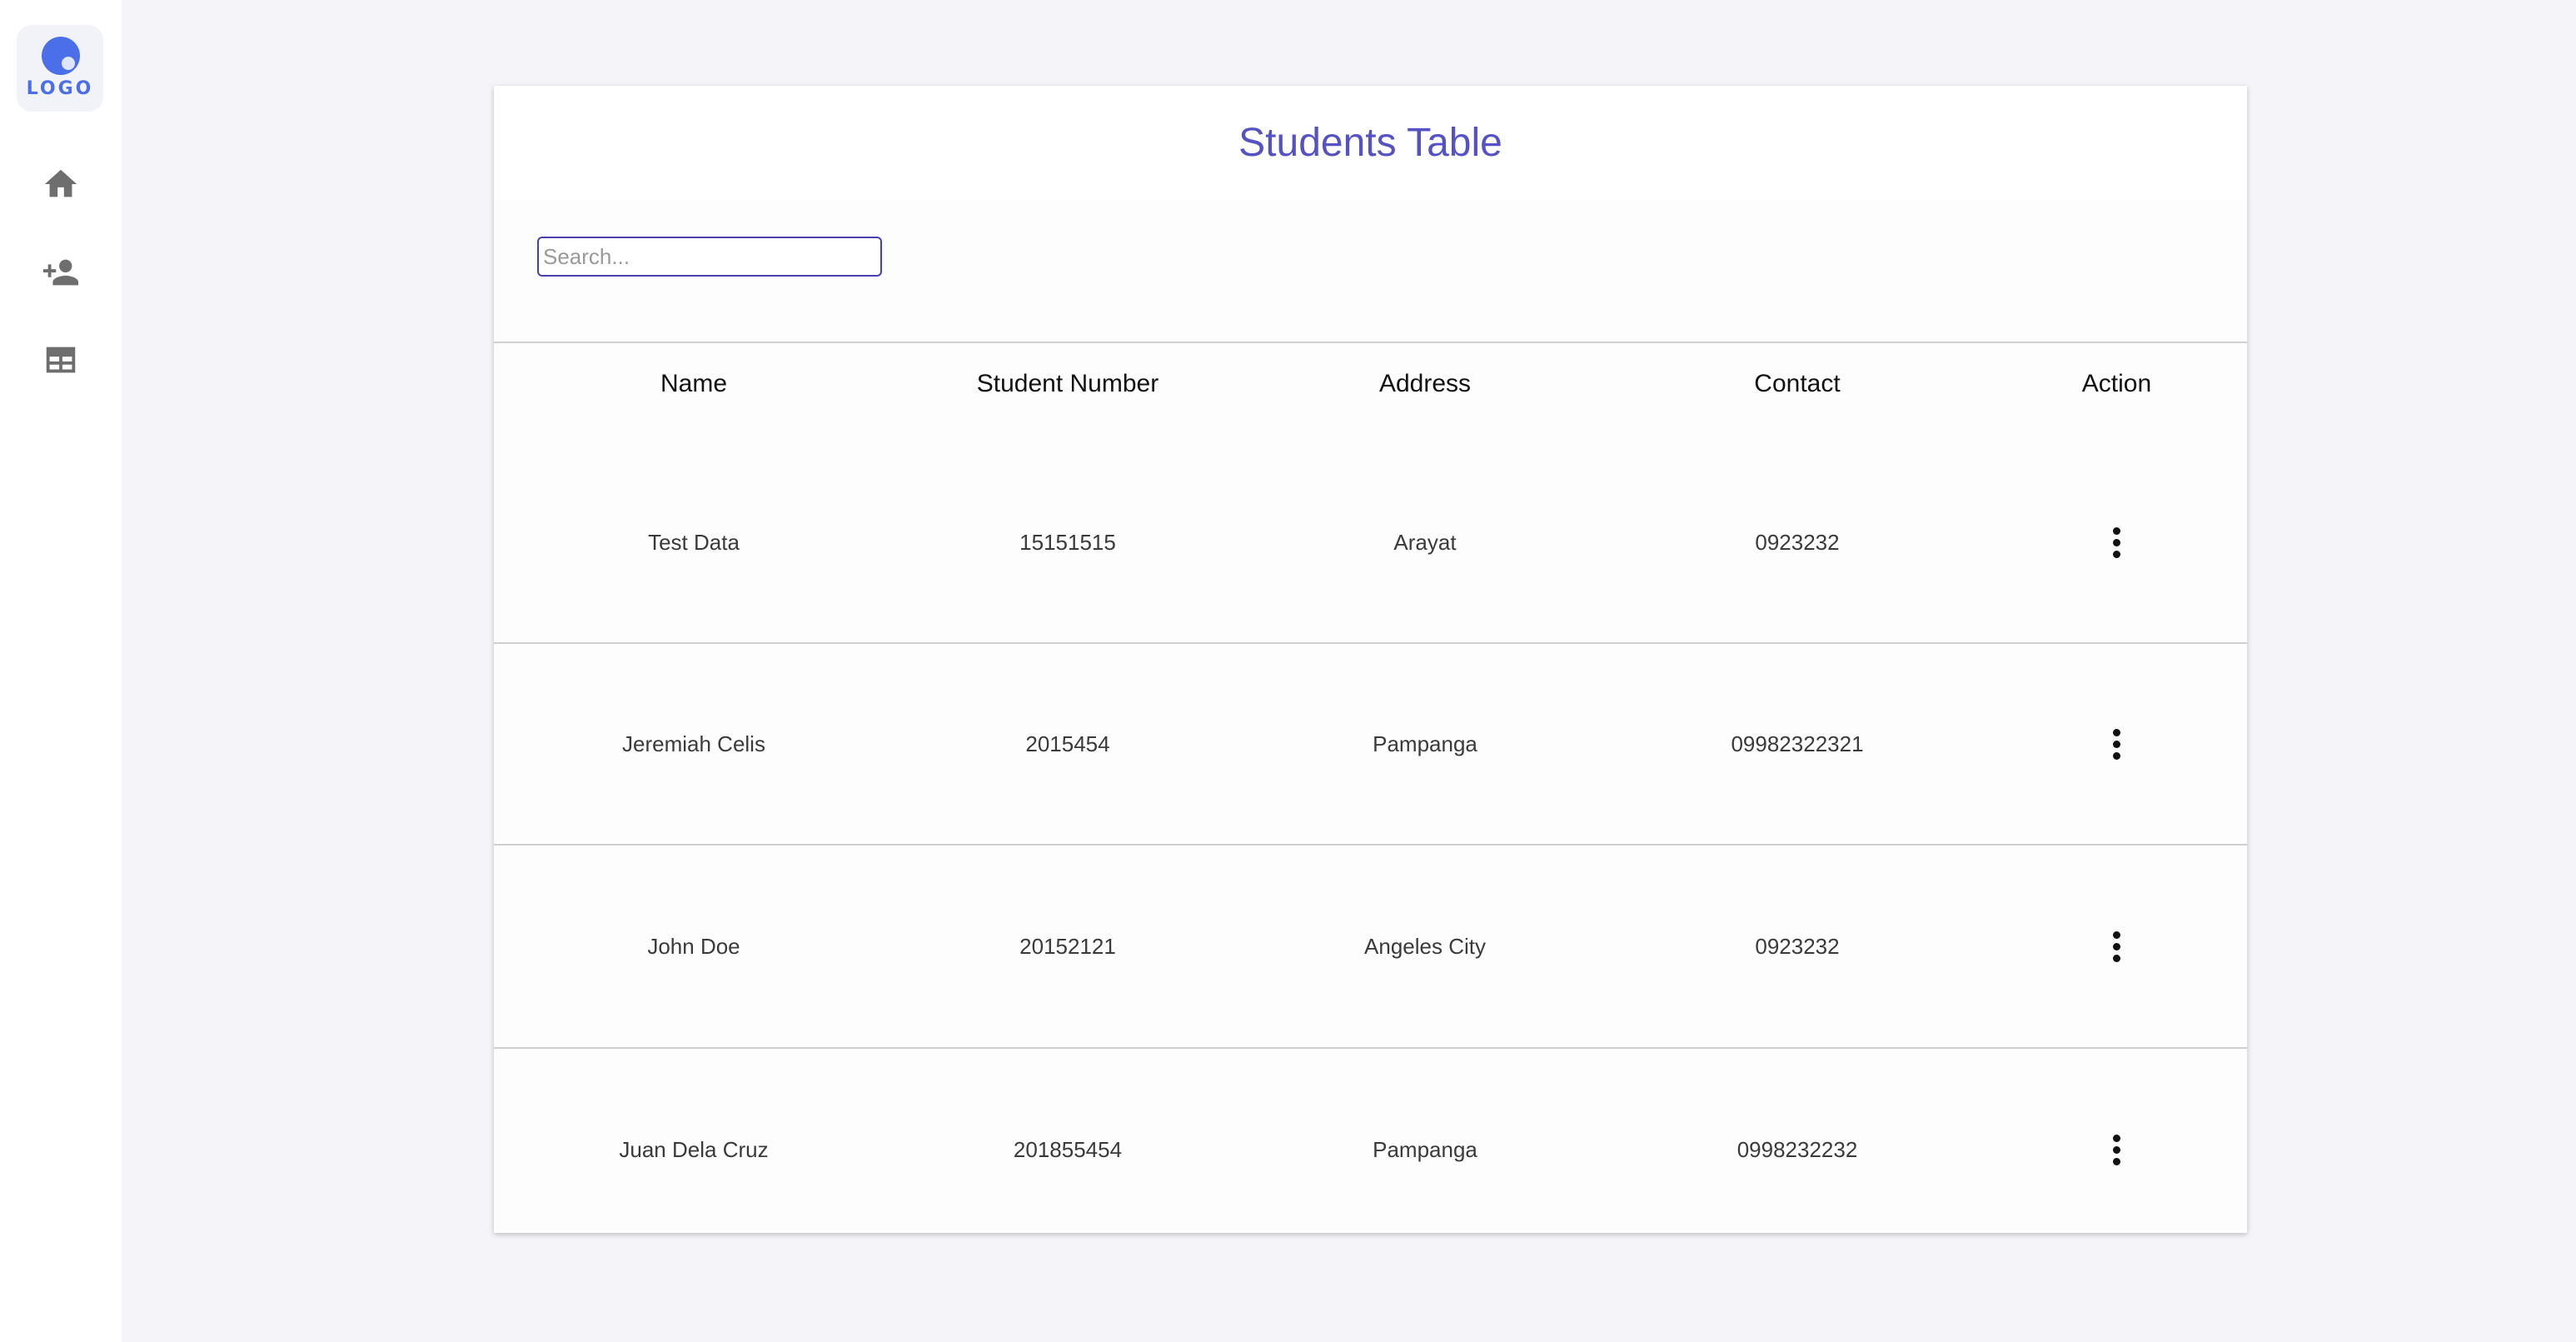 This screenshot has width=2576, height=1342. I want to click on sidebar-item-table, so click(61, 360).